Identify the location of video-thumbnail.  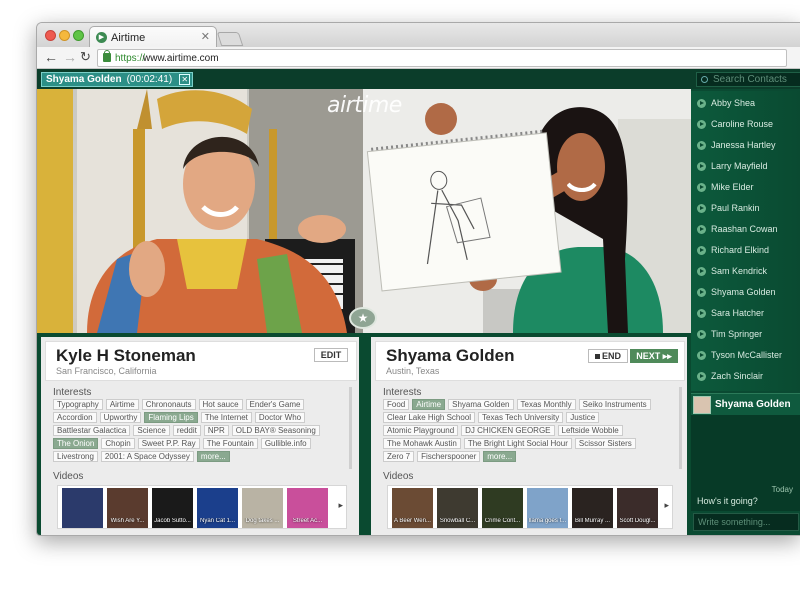
(82, 508).